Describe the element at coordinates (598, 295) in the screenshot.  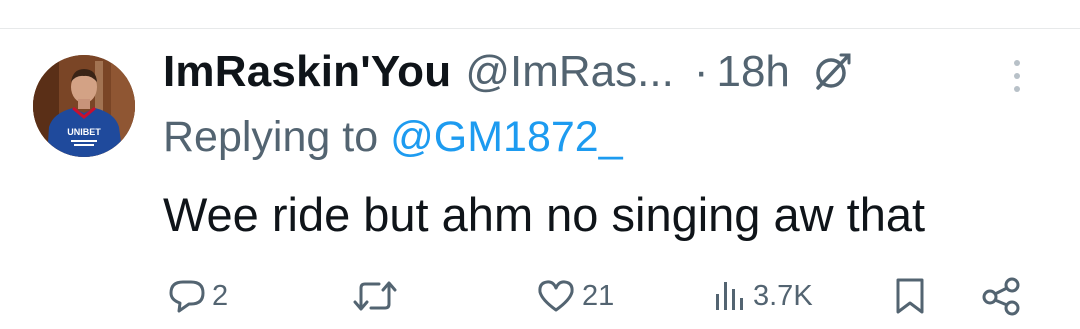
I see `like-count: 21` at that location.